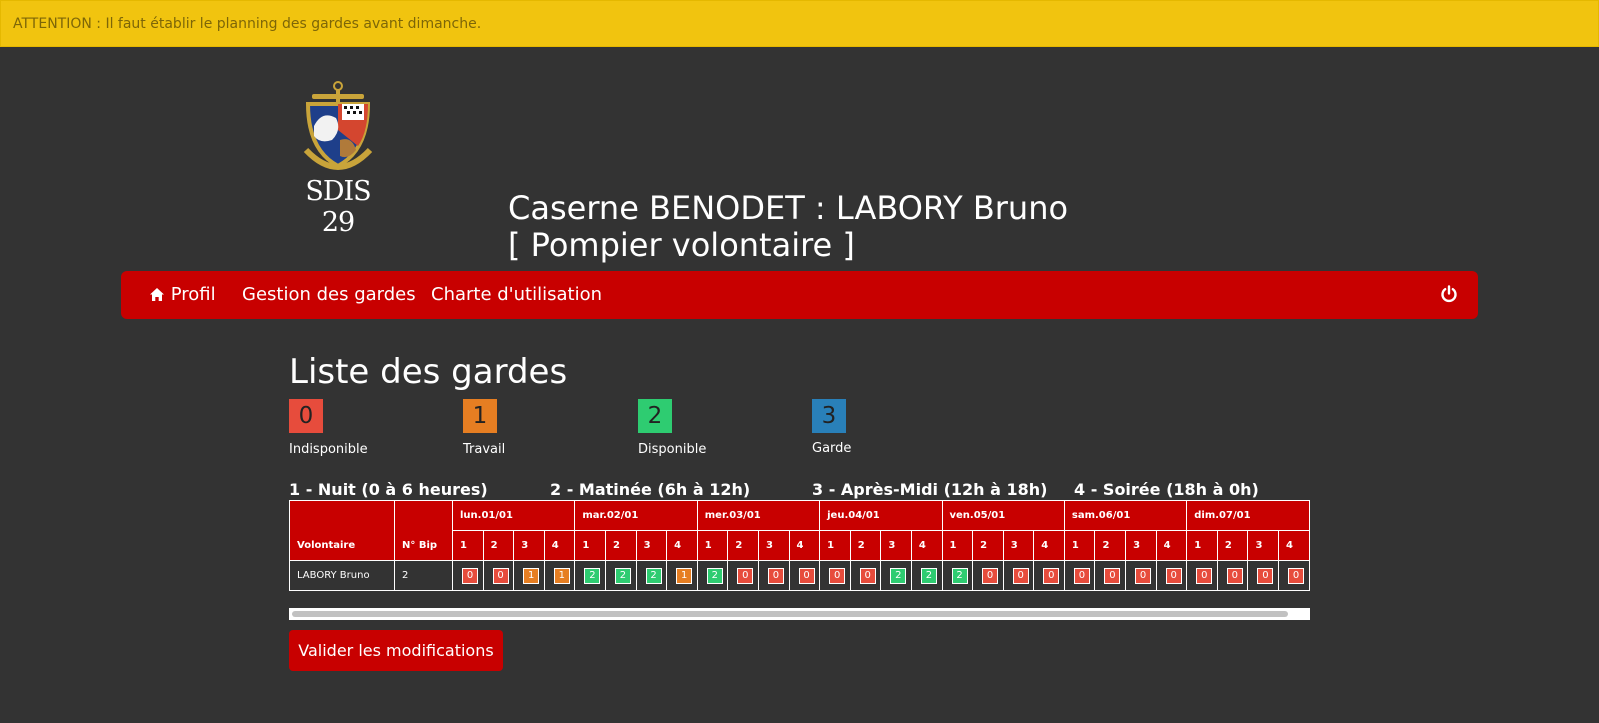 Image resolution: width=1599 pixels, height=723 pixels. What do you see at coordinates (930, 489) in the screenshot?
I see `period-apres-midi: 3 - Après-Midi (12h à 18h)` at bounding box center [930, 489].